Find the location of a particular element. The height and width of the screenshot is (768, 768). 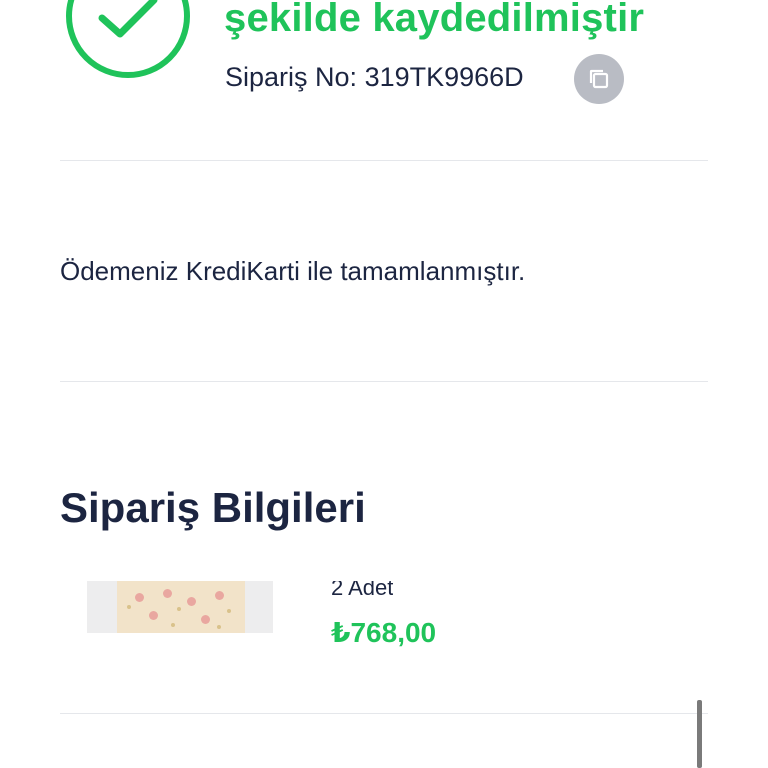

success-check-icon is located at coordinates (128, 39).